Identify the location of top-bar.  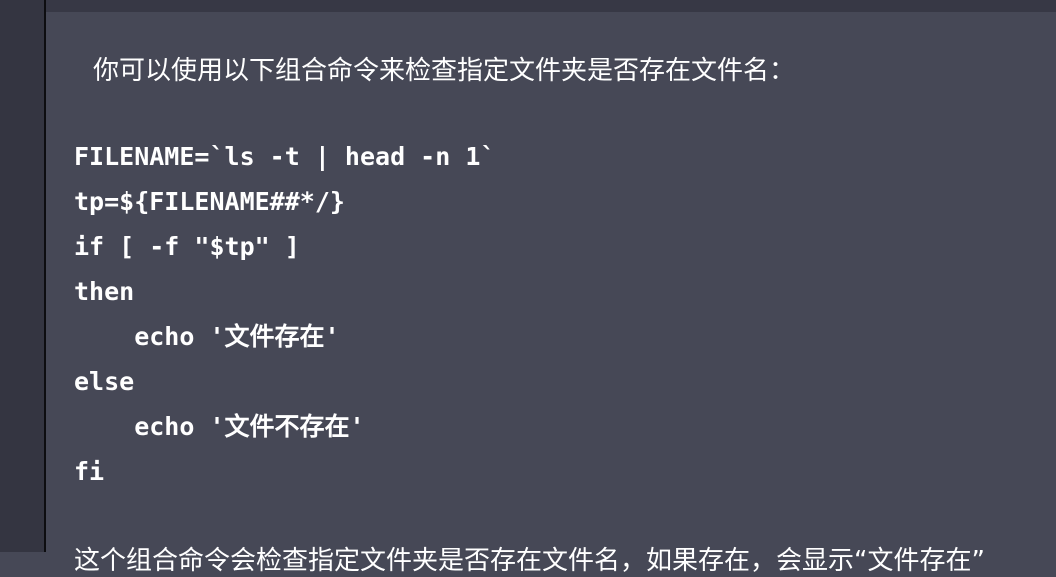
(551, 6).